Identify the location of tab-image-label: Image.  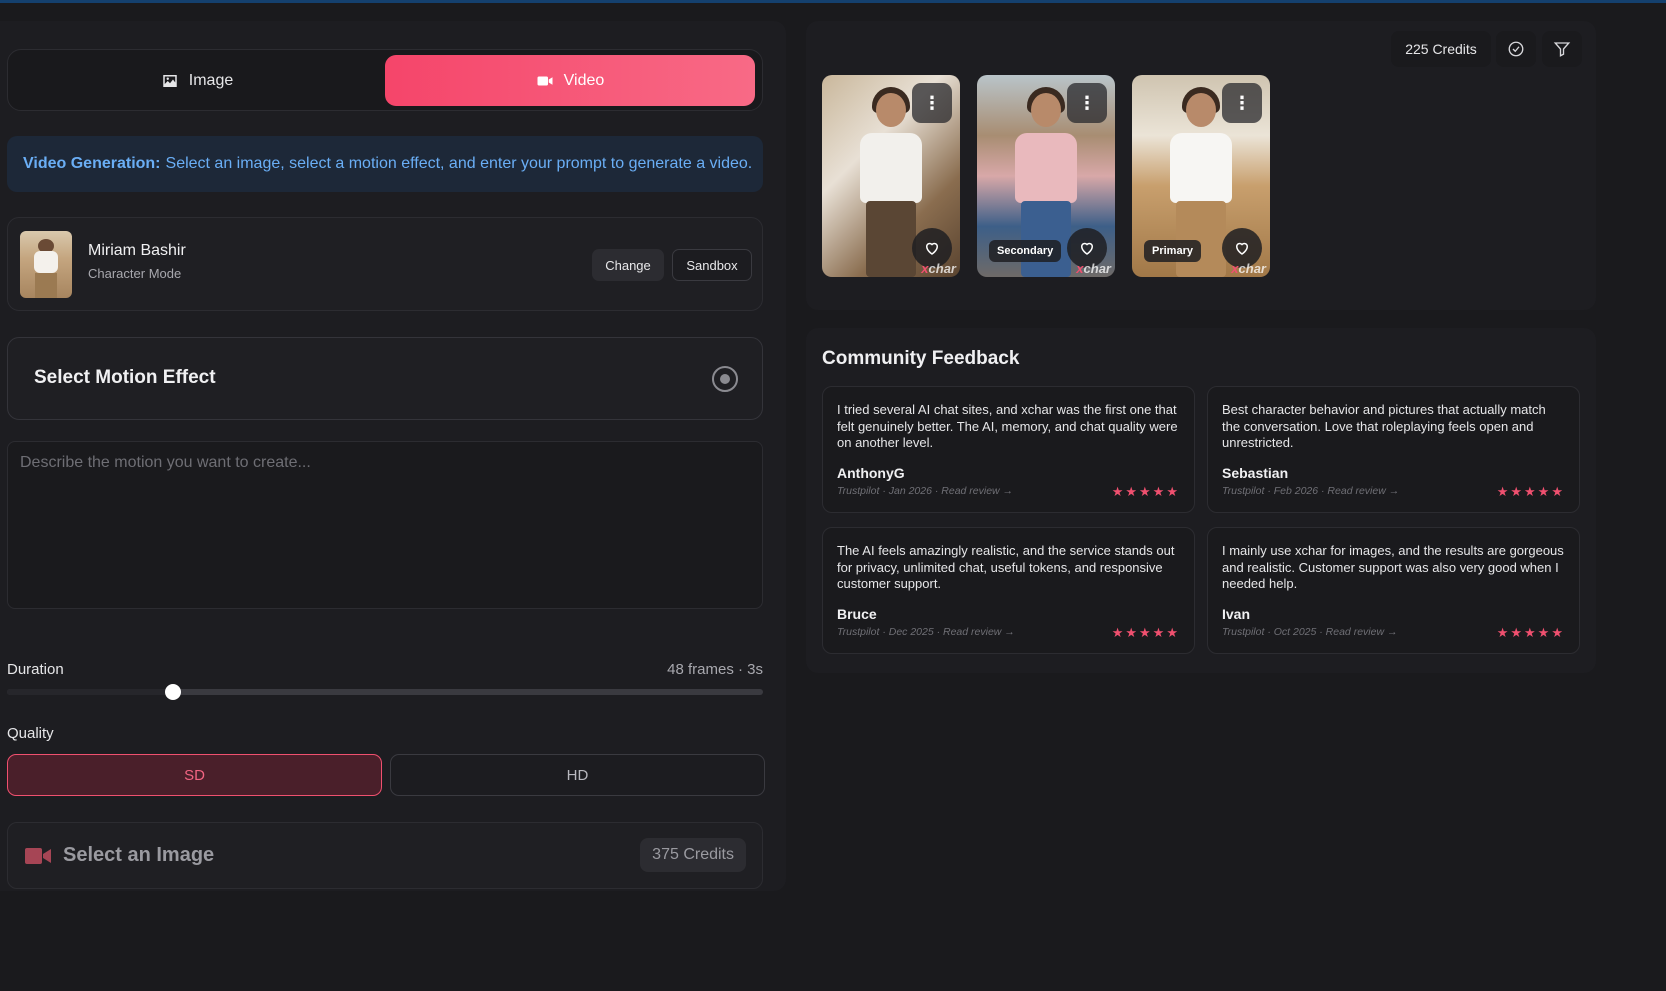
(211, 80).